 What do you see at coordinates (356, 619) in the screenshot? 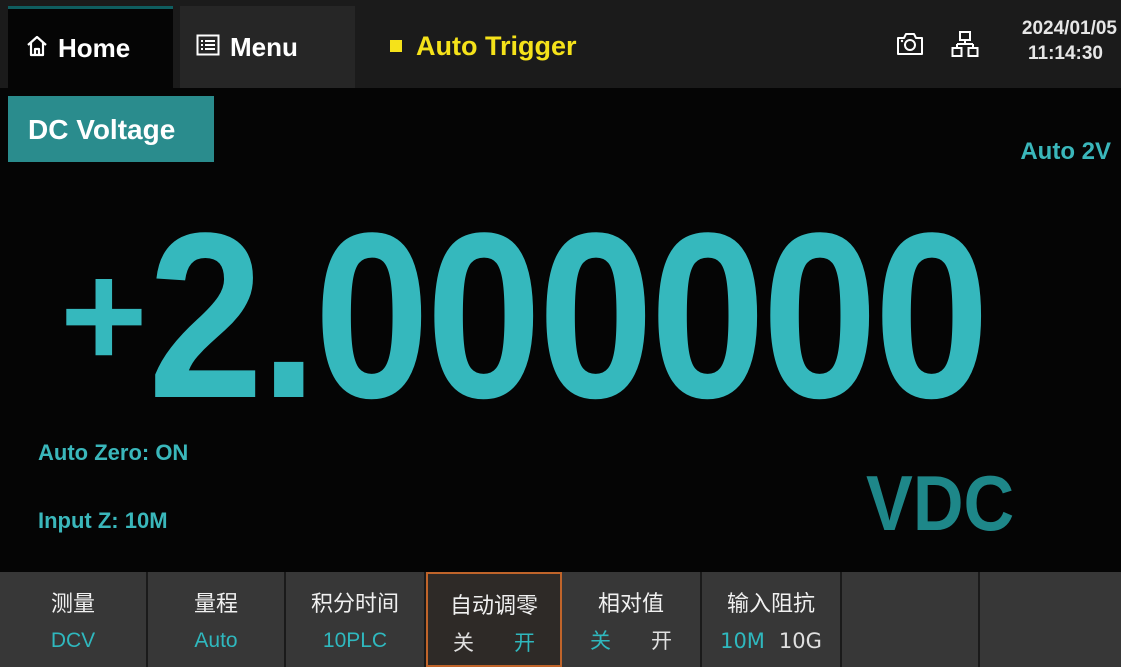
I see `softkey-integration-time: 积分时间 10PLC` at bounding box center [356, 619].